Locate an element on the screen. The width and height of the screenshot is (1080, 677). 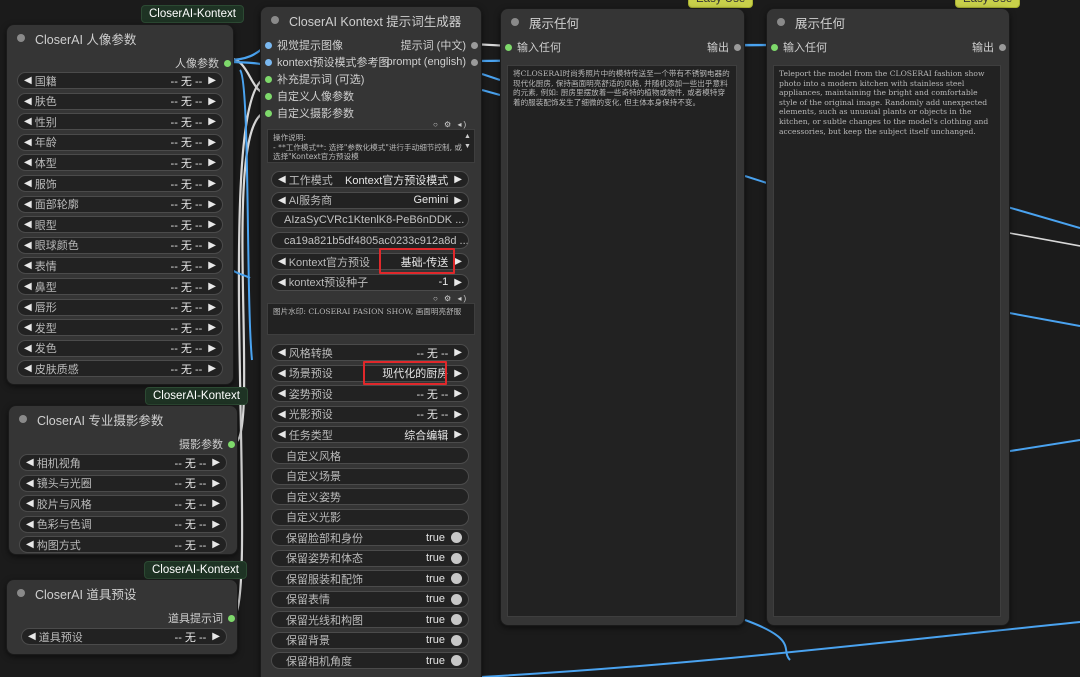
combo-nodes-generator-toggles-6: 保留相机角度 true is located at coordinates (370, 660).